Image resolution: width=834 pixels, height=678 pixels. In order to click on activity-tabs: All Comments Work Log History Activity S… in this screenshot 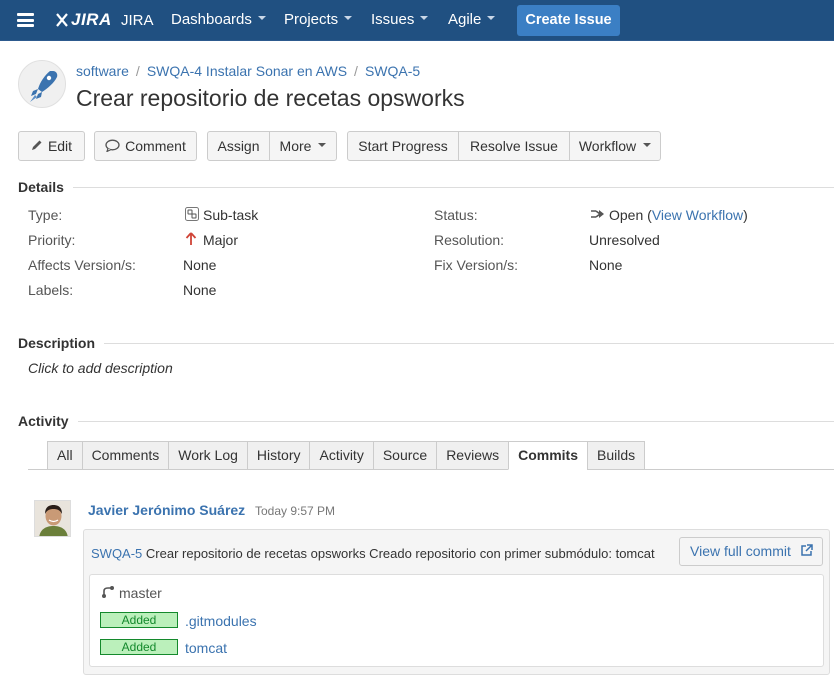, I will do `click(346, 455)`.